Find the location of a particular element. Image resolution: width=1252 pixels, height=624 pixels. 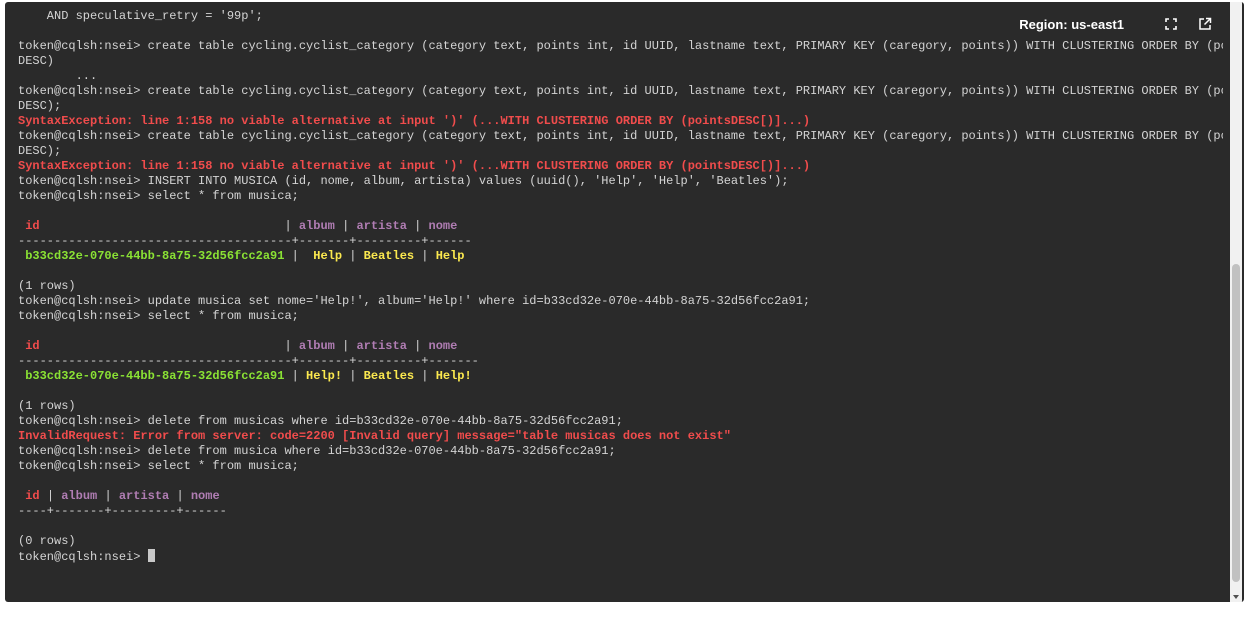

terminal-toolbar: Region: us-east1 is located at coordinates (1112, 24).